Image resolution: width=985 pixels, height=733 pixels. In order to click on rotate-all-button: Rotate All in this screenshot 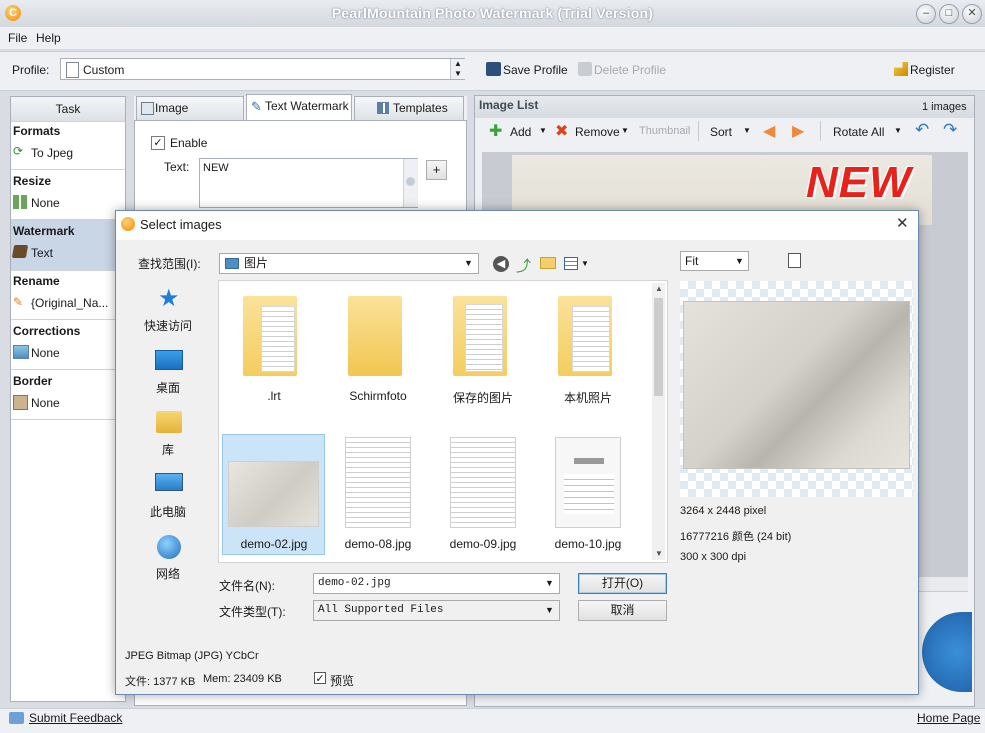, I will do `click(858, 132)`.